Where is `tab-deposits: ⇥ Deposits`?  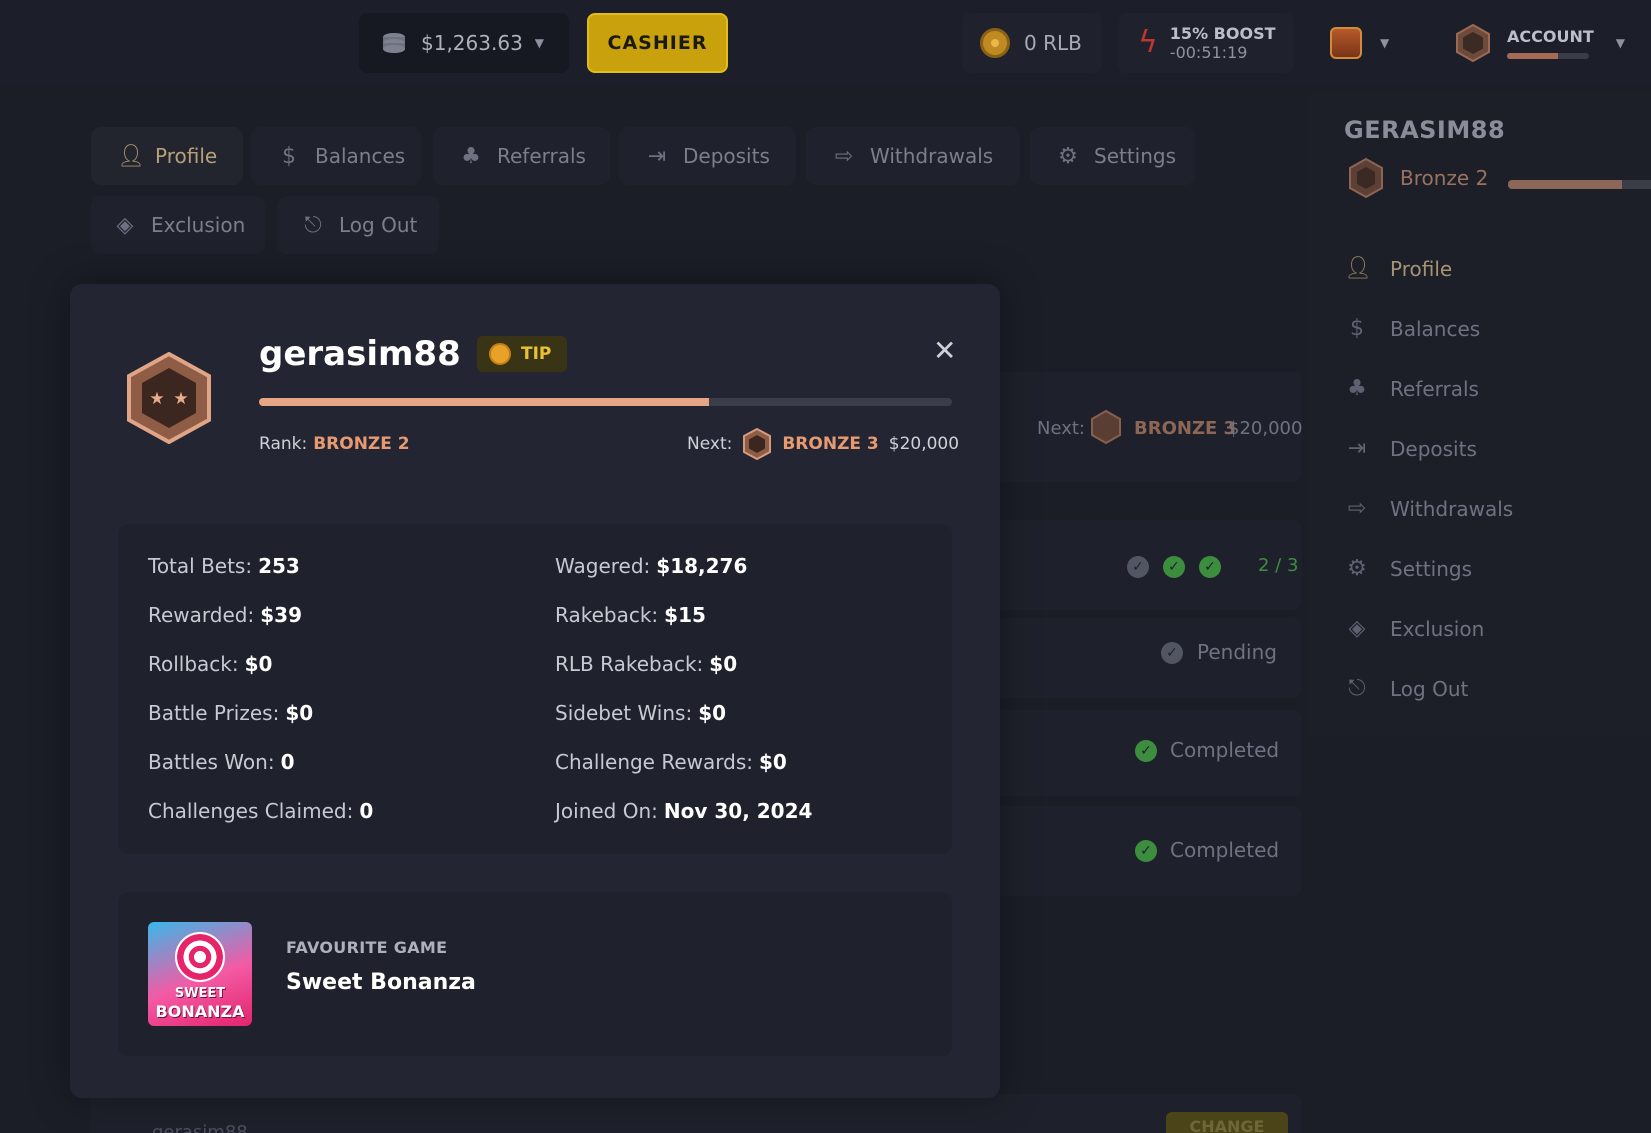 tab-deposits: ⇥ Deposits is located at coordinates (707, 156).